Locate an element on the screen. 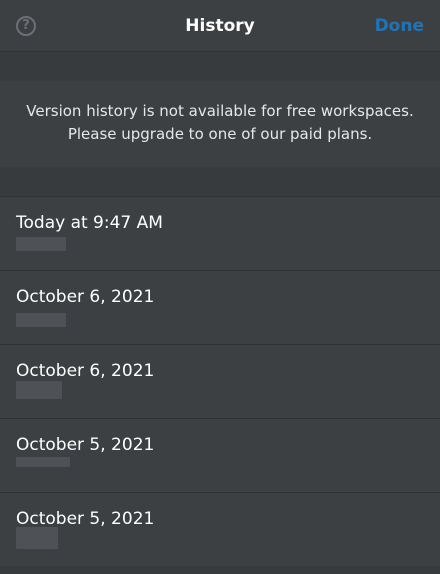  history-item-date: October 5, 2021 is located at coordinates (85, 445).